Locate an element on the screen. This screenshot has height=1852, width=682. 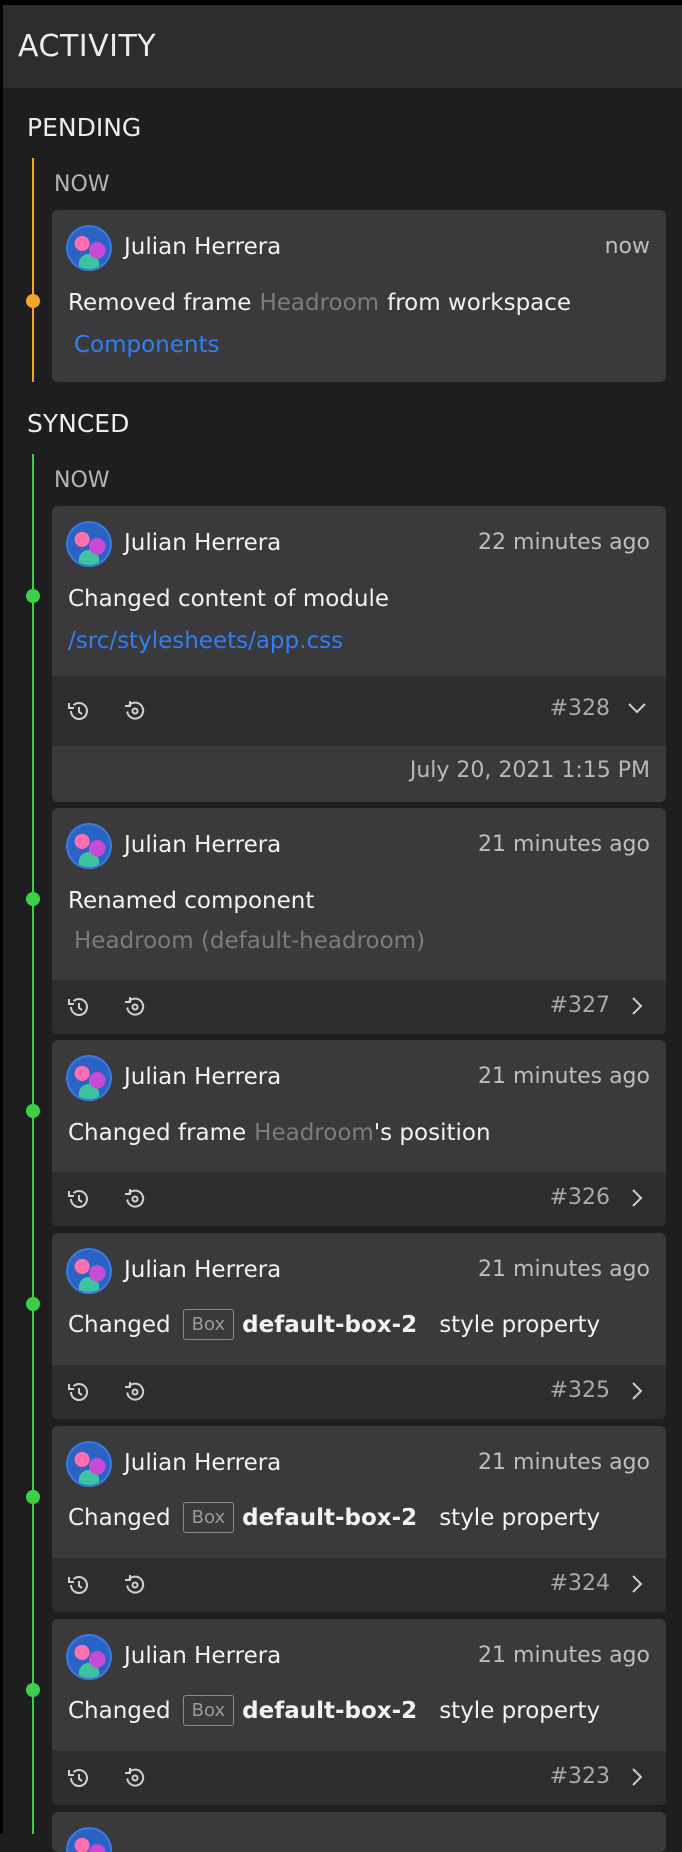
revision-number: #328 is located at coordinates (579, 708).